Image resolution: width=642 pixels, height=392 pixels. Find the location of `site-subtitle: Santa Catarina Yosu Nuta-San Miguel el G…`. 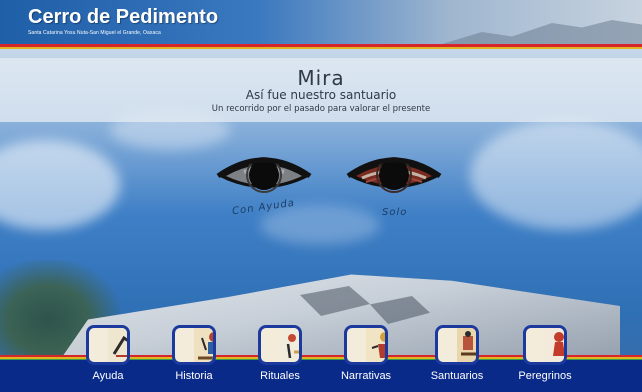

site-subtitle: Santa Catarina Yosu Nuta-San Miguel el G… is located at coordinates (94, 33).